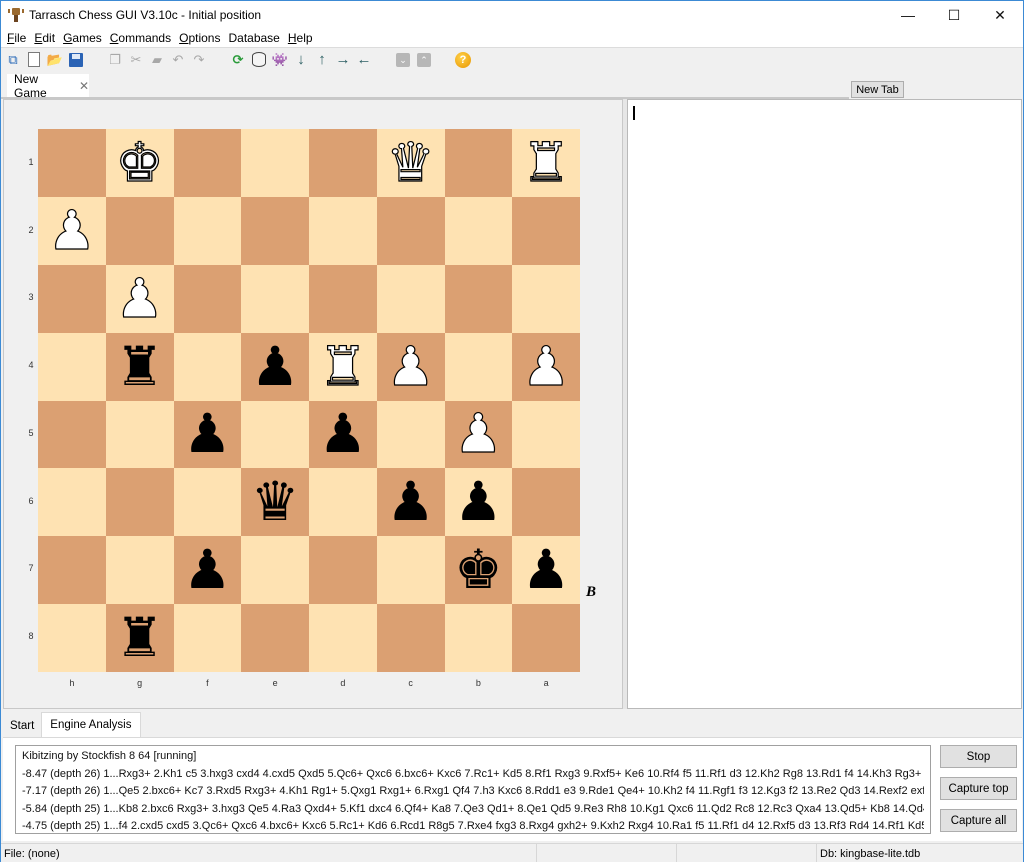 The height and width of the screenshot is (862, 1024). I want to click on square-c2, so click(410, 230).